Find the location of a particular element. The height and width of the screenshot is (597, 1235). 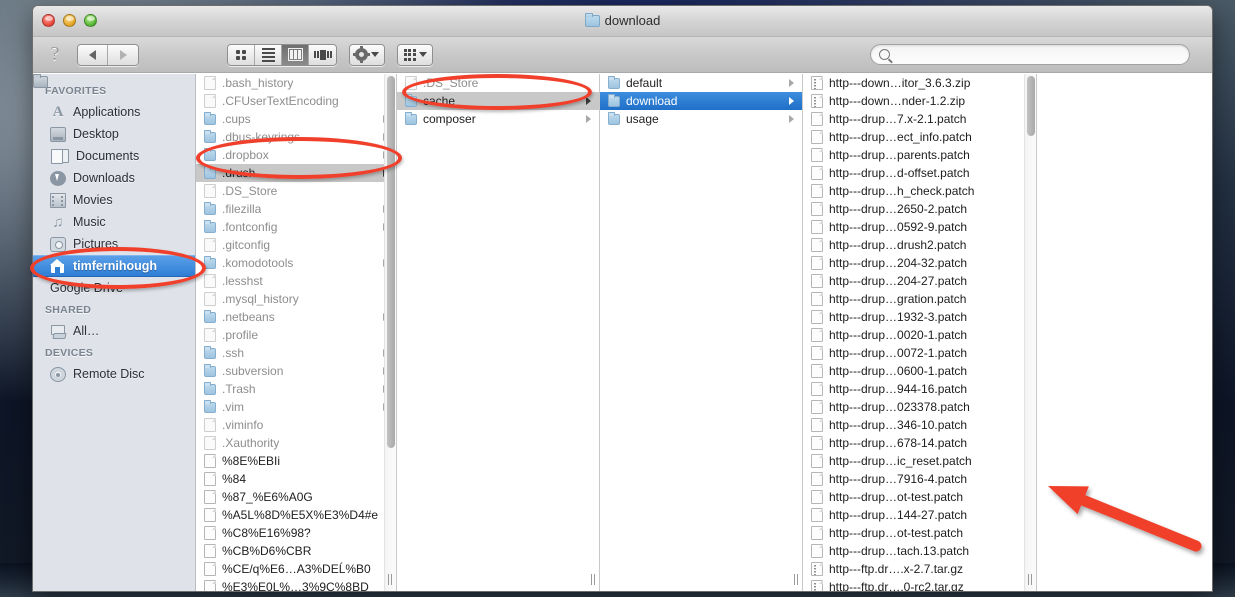

folder-row: .filezilla is located at coordinates (296, 209).